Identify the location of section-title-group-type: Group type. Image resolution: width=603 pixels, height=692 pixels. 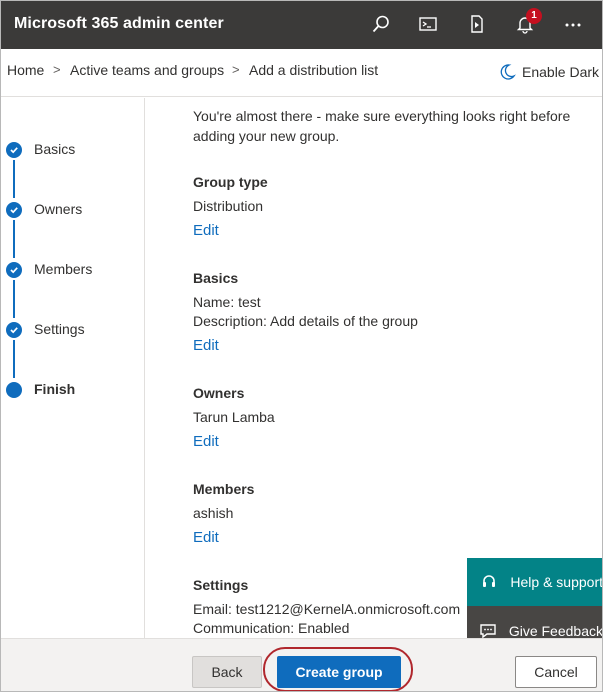
(230, 182).